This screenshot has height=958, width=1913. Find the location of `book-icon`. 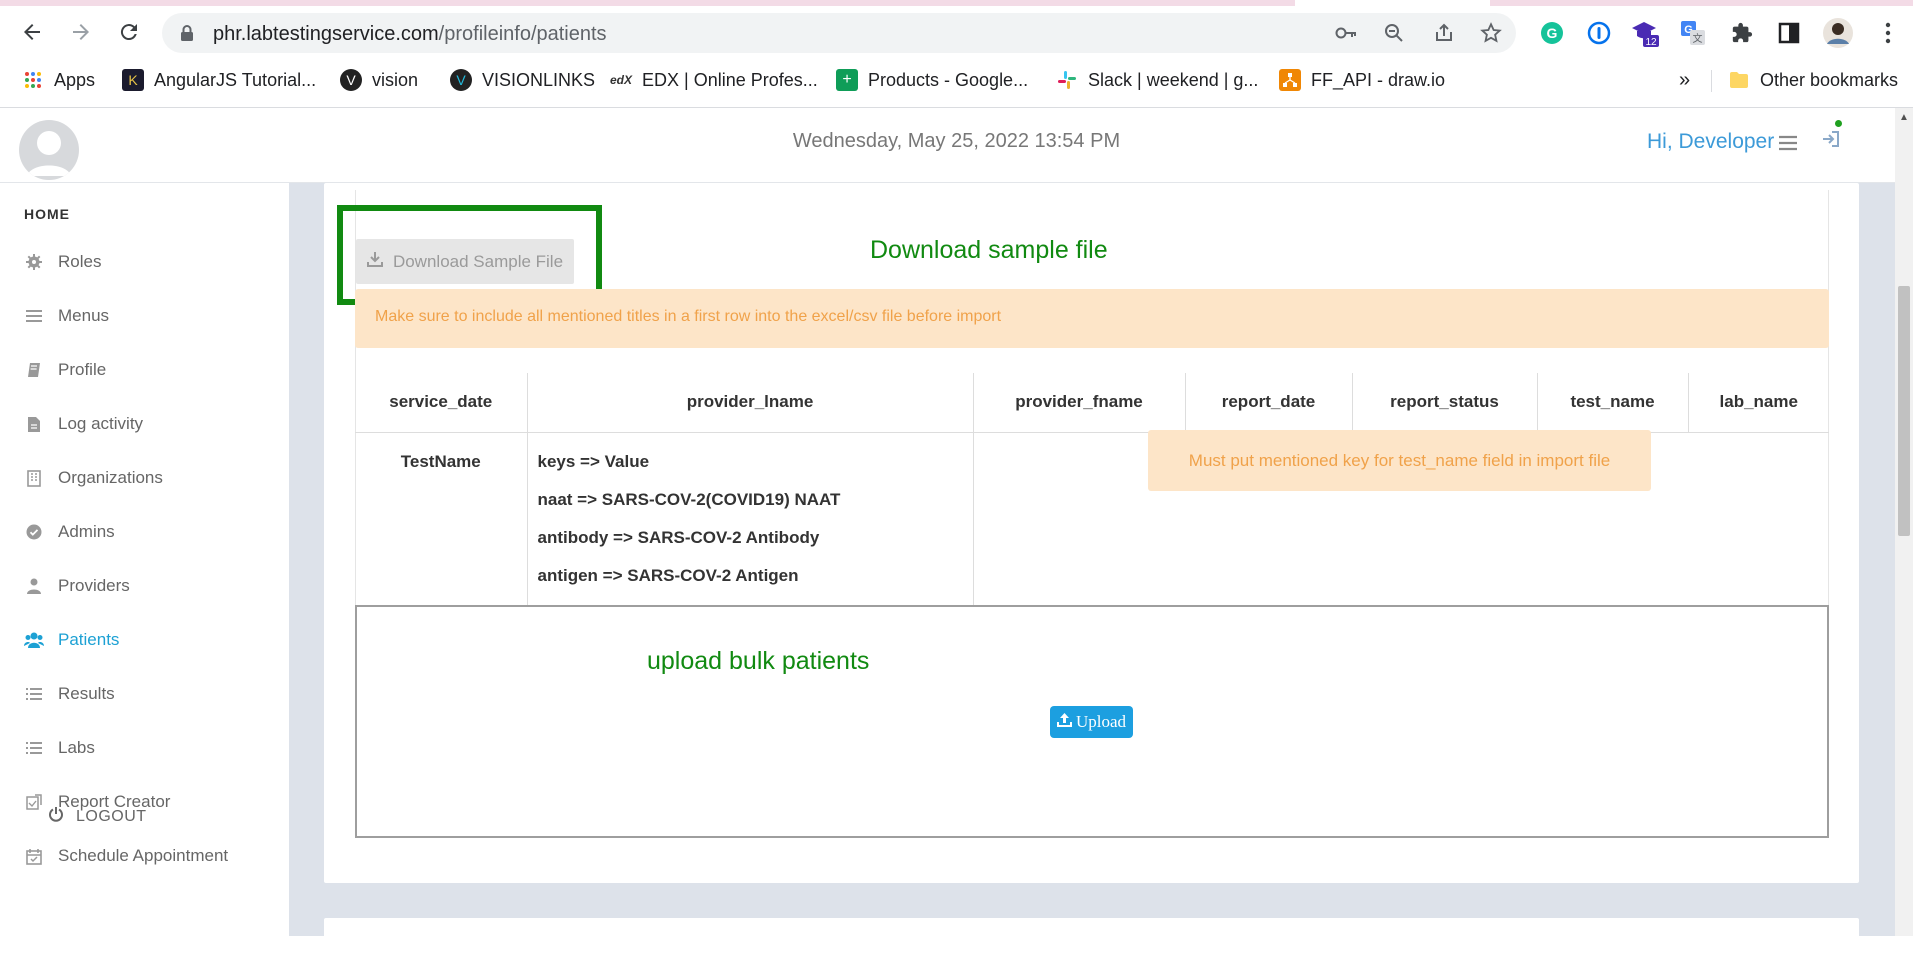

book-icon is located at coordinates (34, 370).